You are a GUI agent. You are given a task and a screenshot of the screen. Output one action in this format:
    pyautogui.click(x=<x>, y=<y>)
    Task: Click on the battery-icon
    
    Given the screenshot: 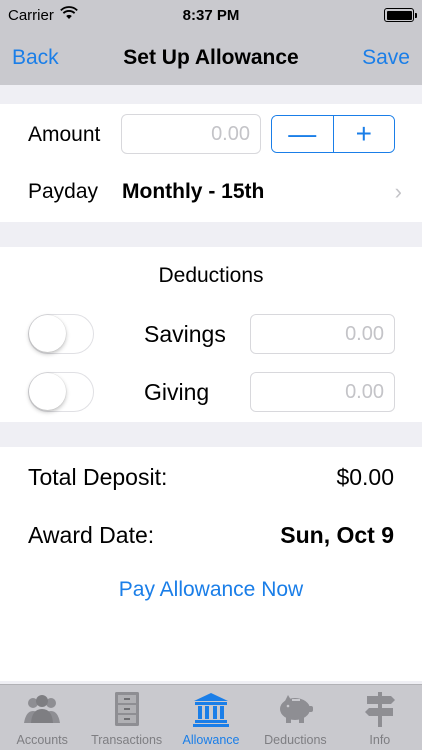 What is the action you would take?
    pyautogui.click(x=400, y=15)
    